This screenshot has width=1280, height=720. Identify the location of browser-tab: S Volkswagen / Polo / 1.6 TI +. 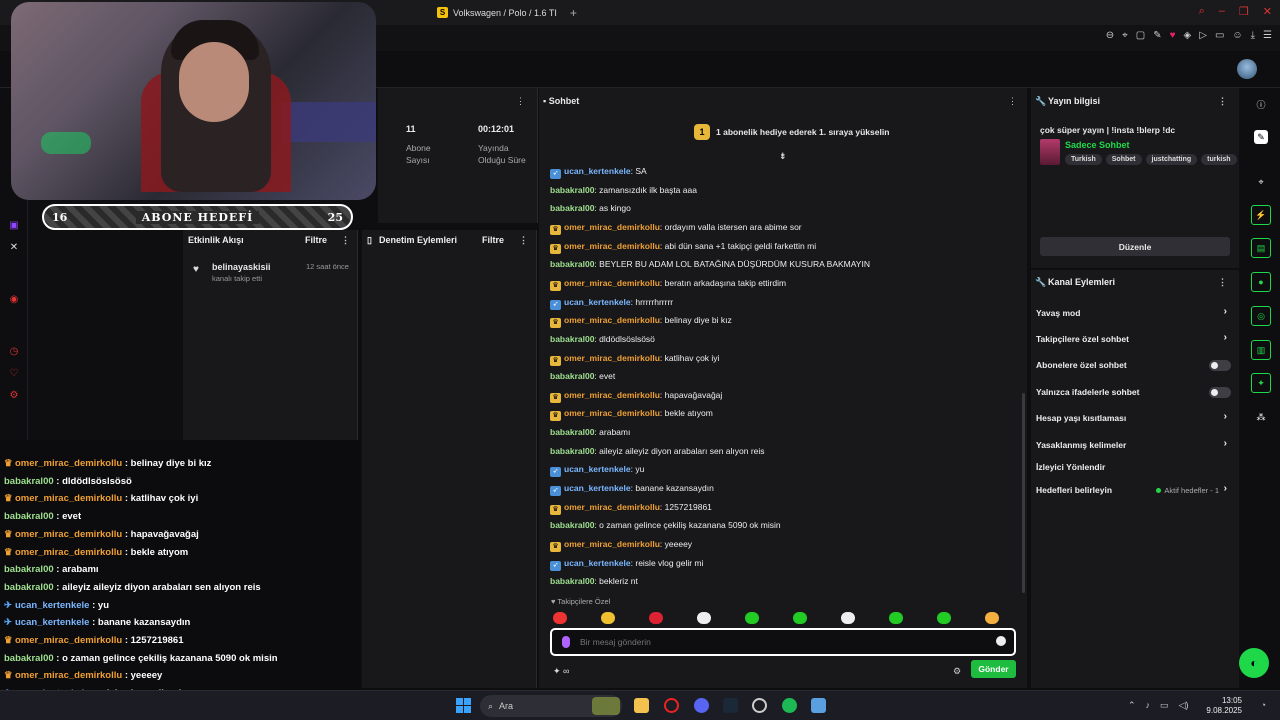
(507, 12).